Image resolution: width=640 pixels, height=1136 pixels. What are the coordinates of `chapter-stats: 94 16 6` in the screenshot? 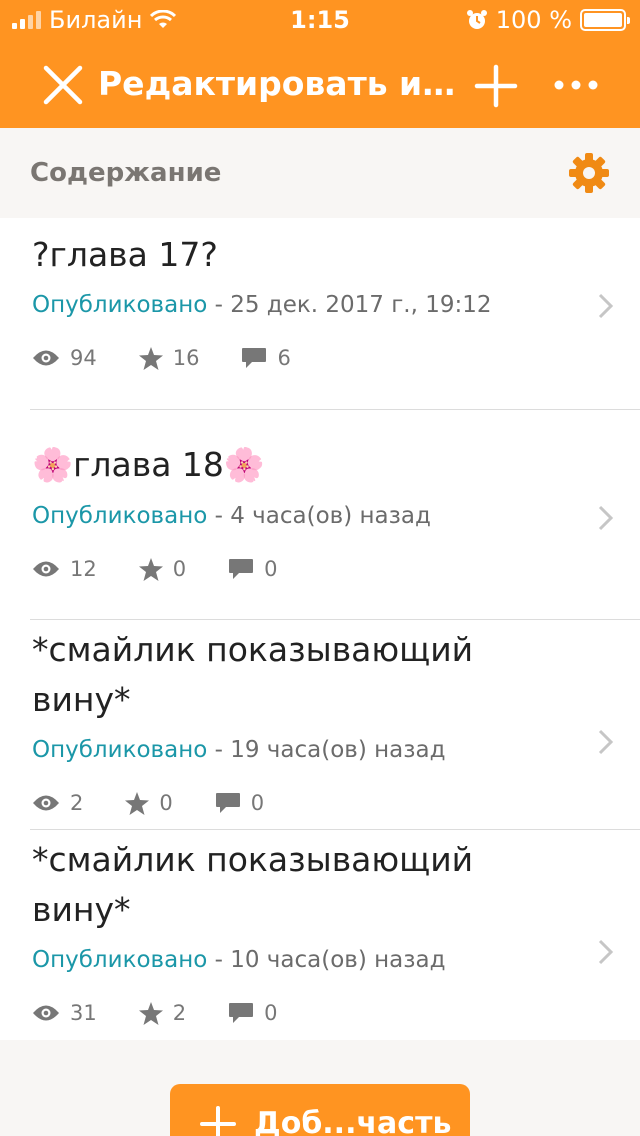 It's located at (182, 358).